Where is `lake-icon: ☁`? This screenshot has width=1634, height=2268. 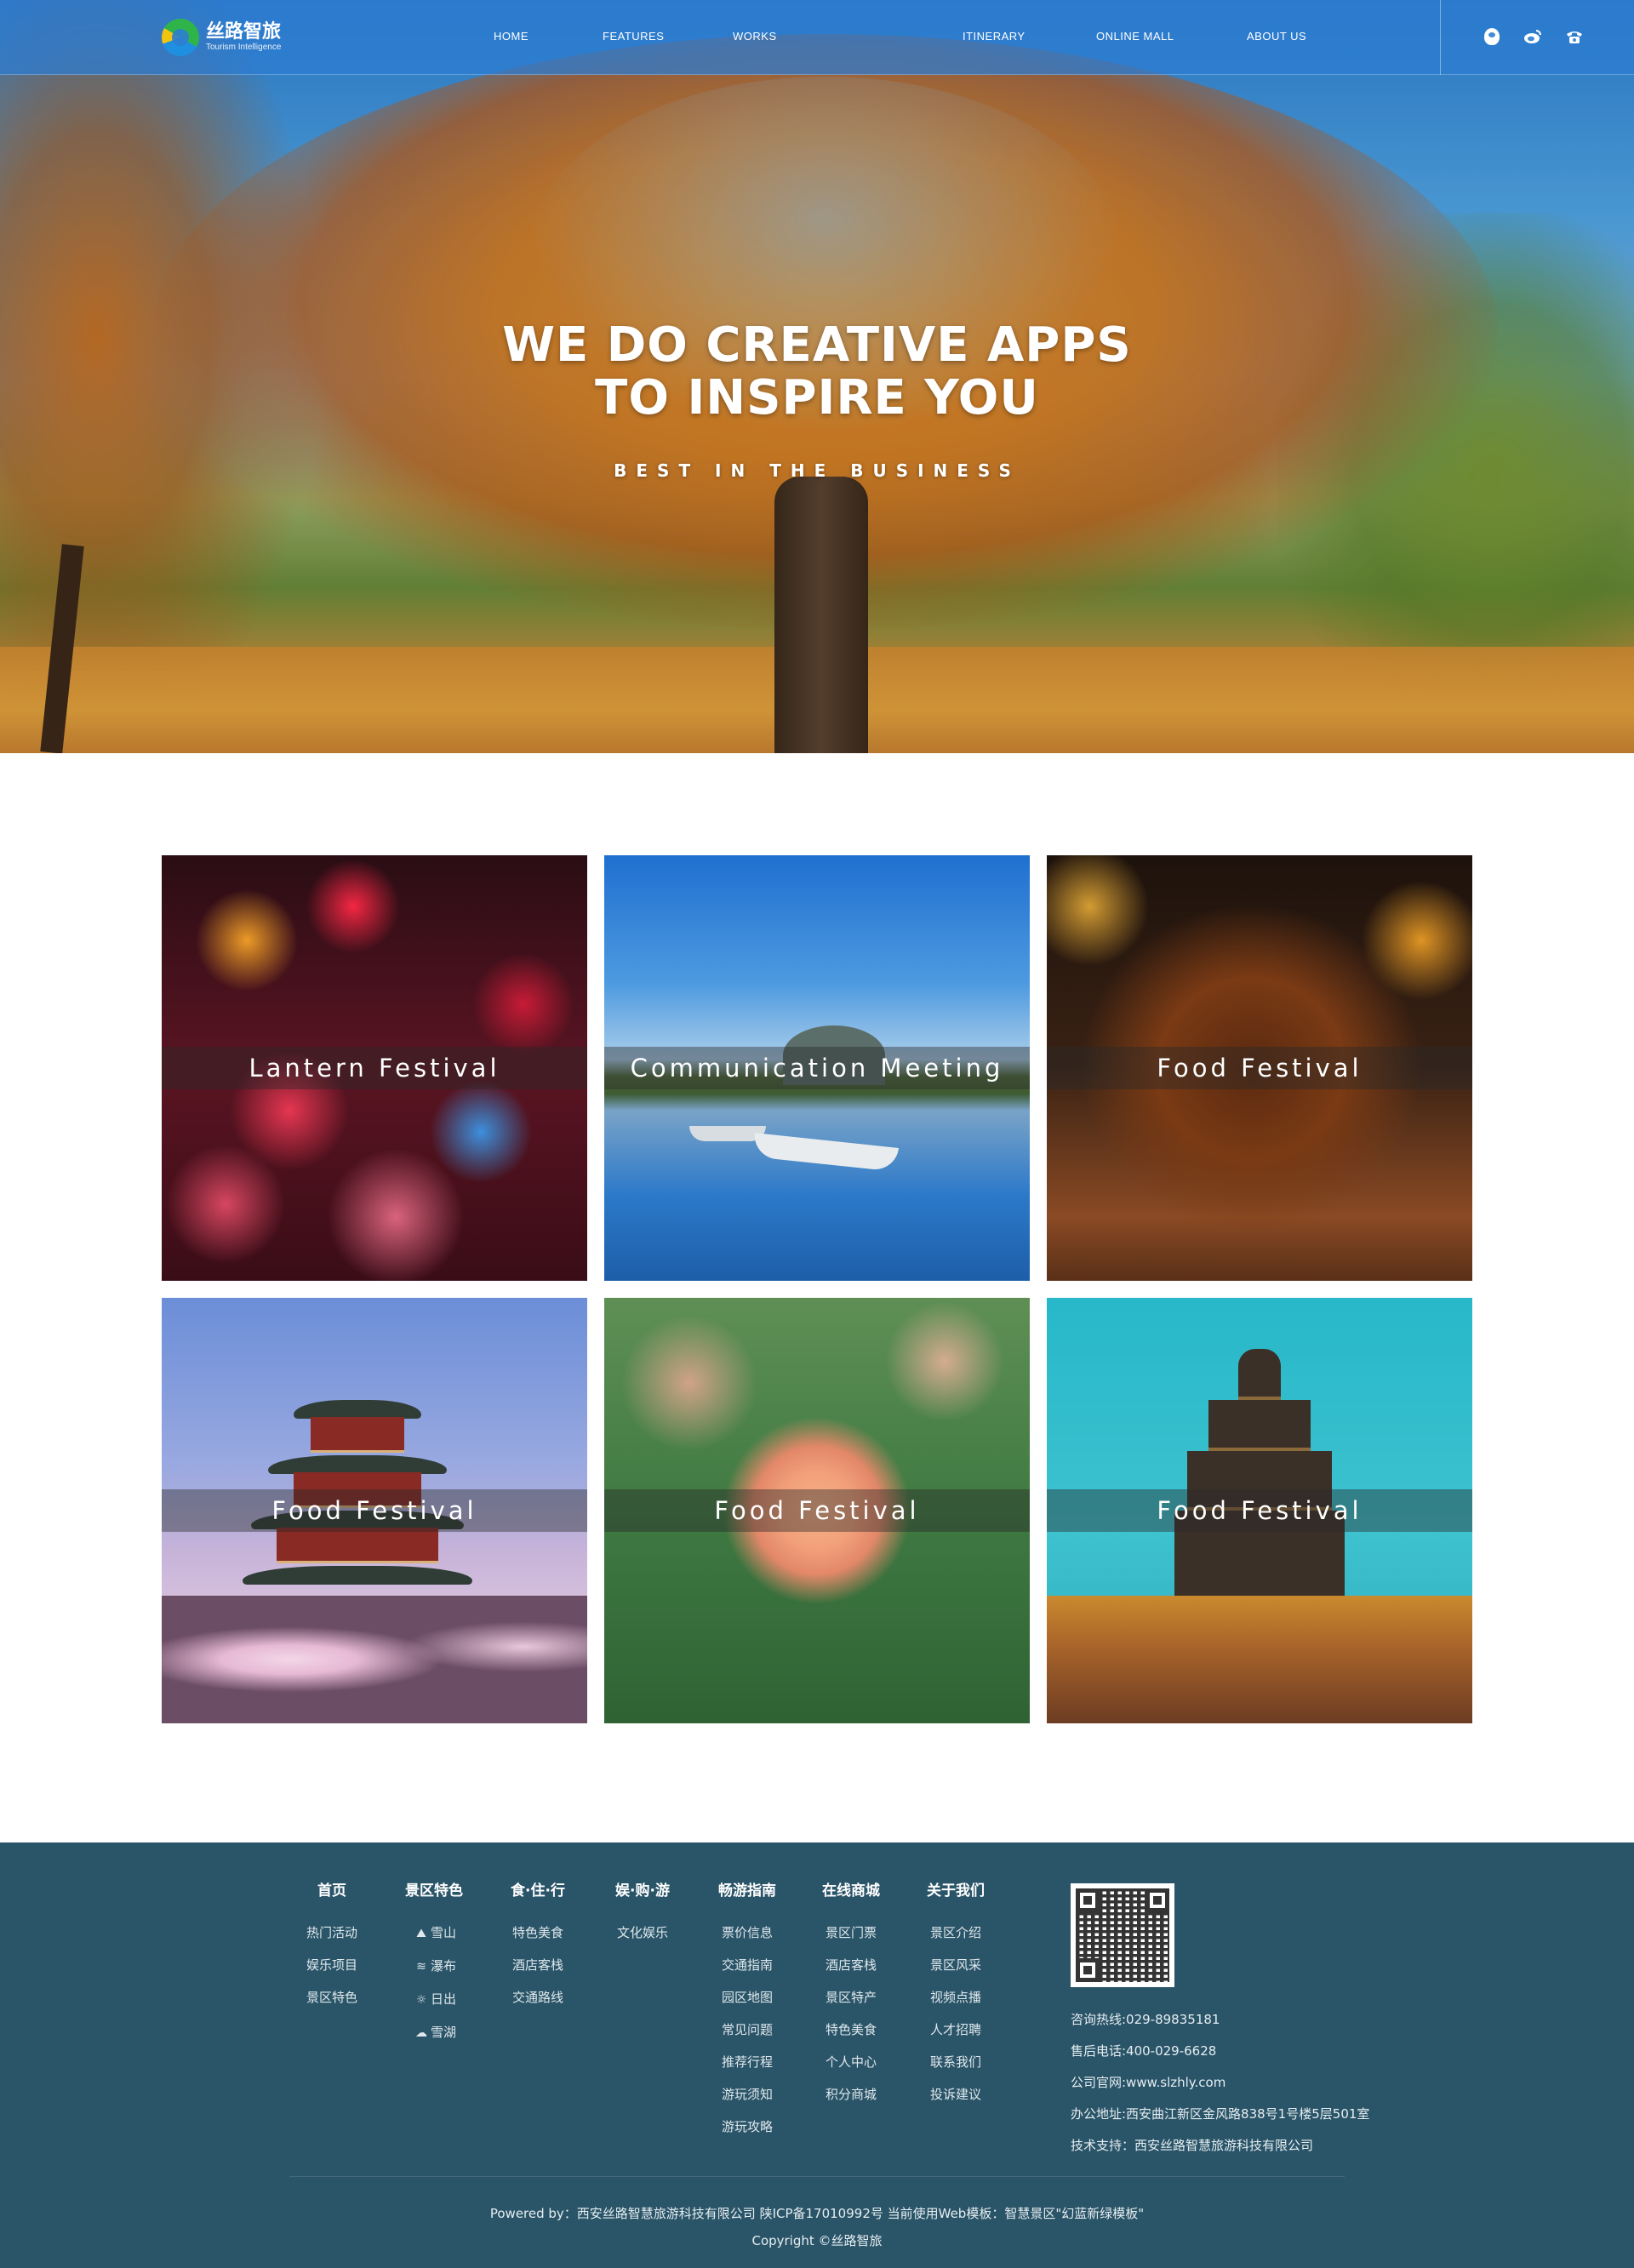
lake-icon: ☁ is located at coordinates (420, 2033).